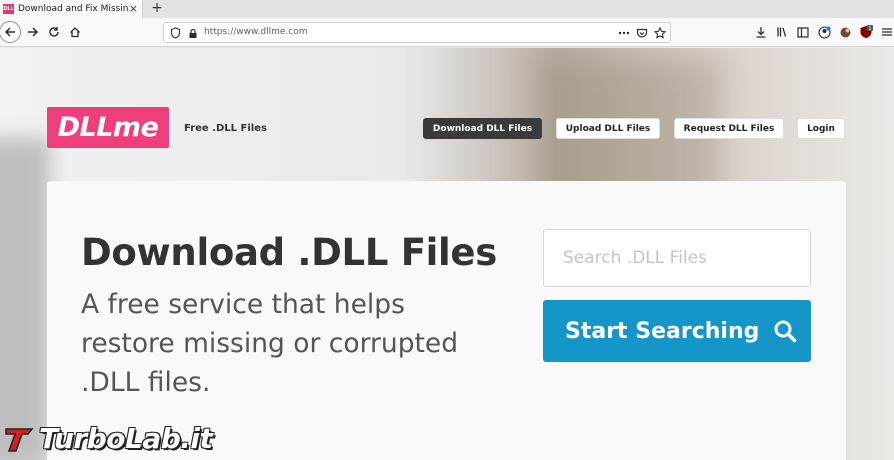 Image resolution: width=894 pixels, height=460 pixels. What do you see at coordinates (447, 9) in the screenshot?
I see `tab-strip: DLL Download and Fix Missing .DLL × +` at bounding box center [447, 9].